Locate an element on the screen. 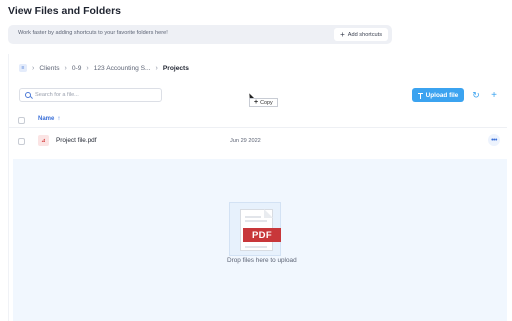 The width and height of the screenshot is (512, 321). upload-file-button: Upload file is located at coordinates (438, 95).